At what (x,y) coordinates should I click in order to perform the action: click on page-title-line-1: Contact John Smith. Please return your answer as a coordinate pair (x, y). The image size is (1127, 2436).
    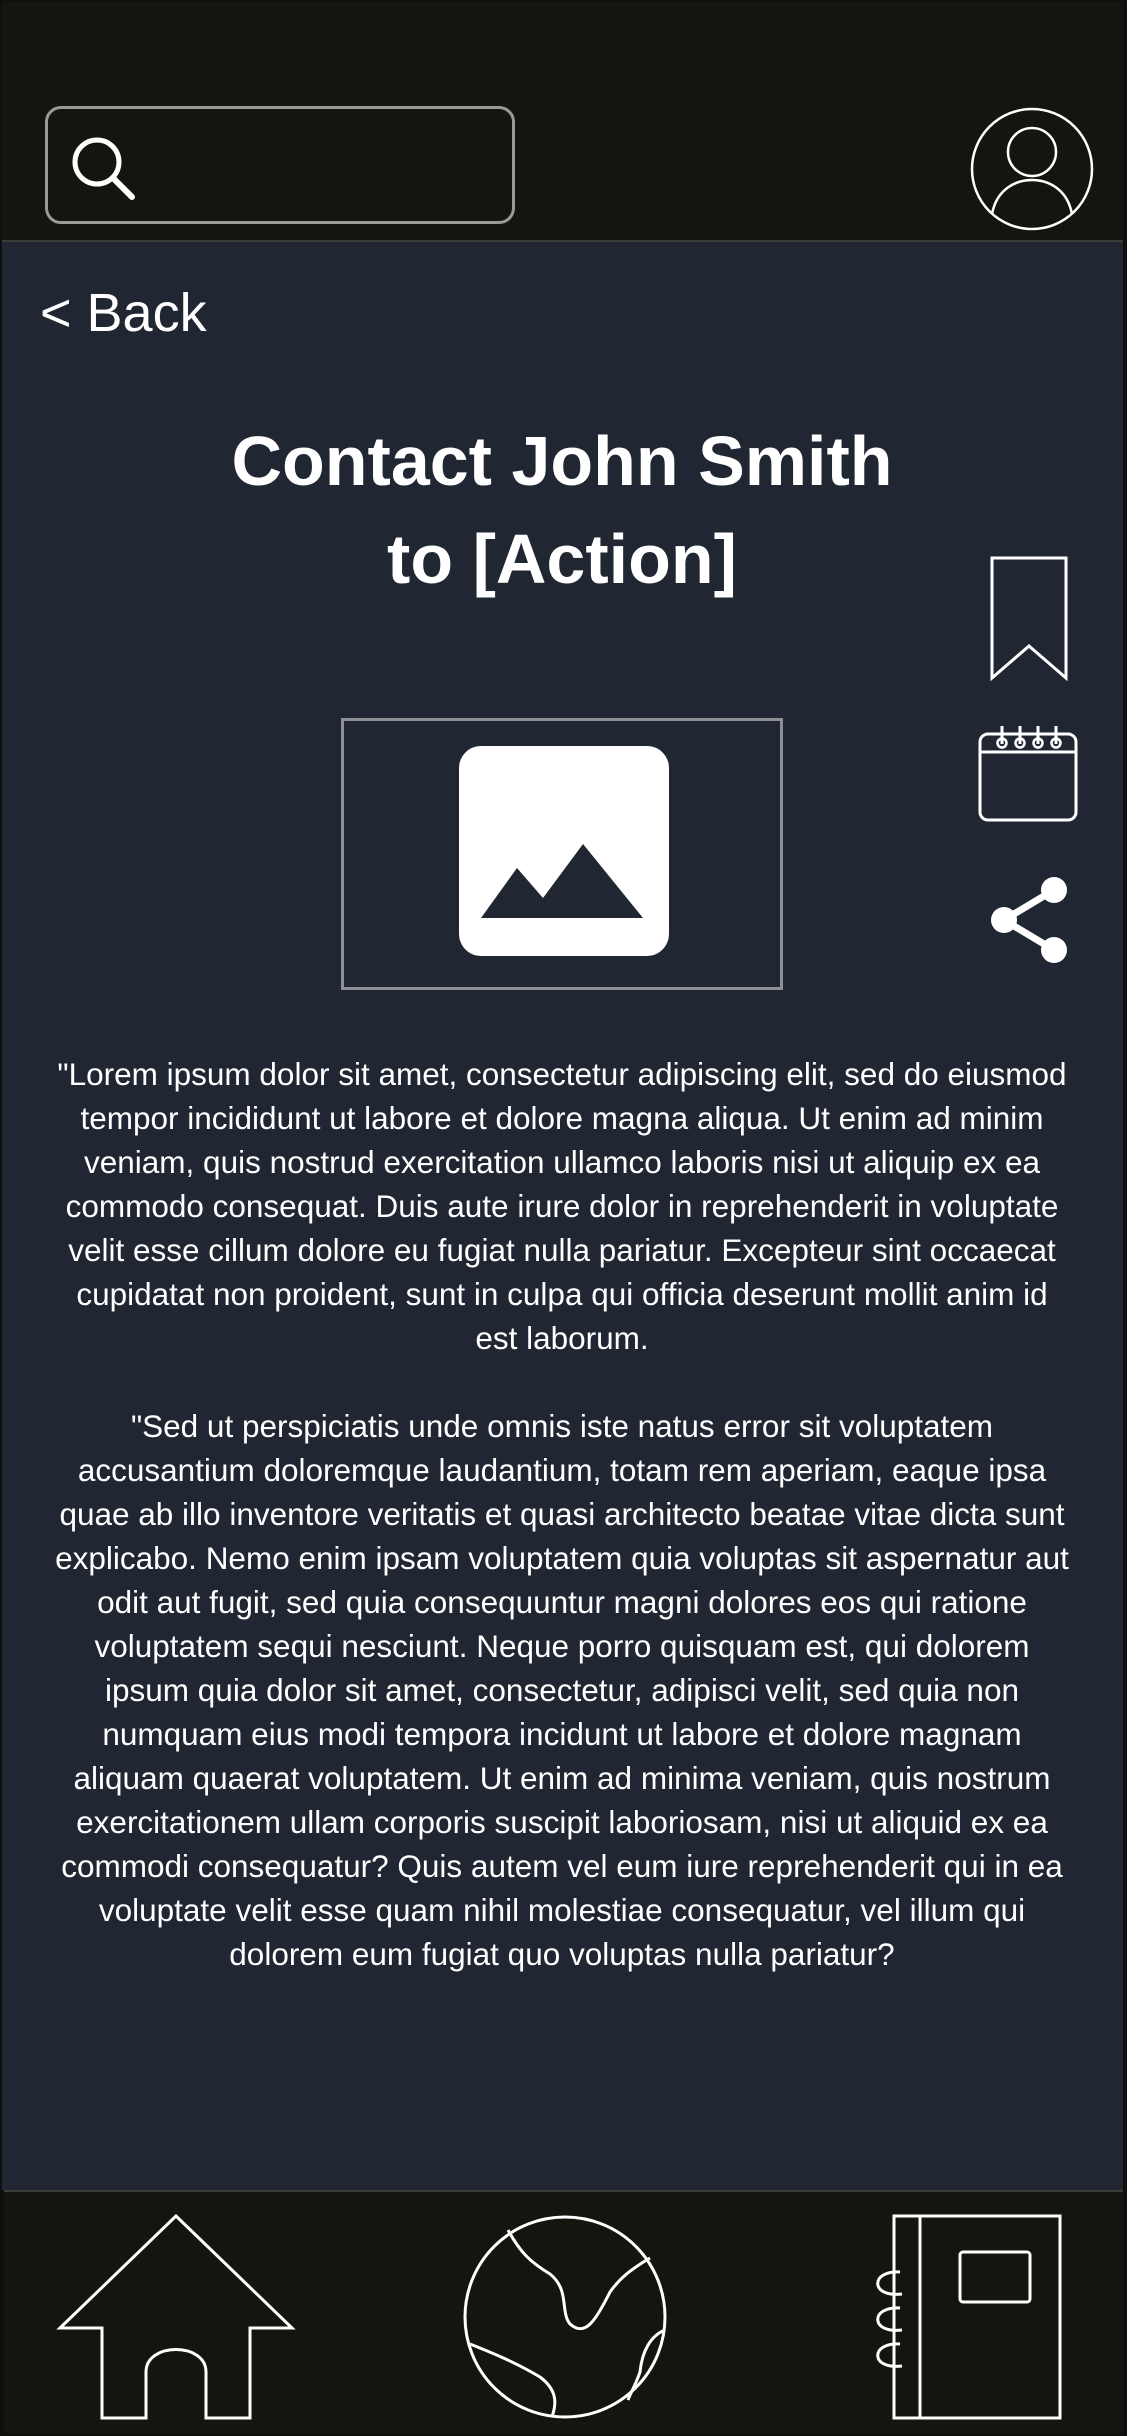
    Looking at the image, I should click on (562, 461).